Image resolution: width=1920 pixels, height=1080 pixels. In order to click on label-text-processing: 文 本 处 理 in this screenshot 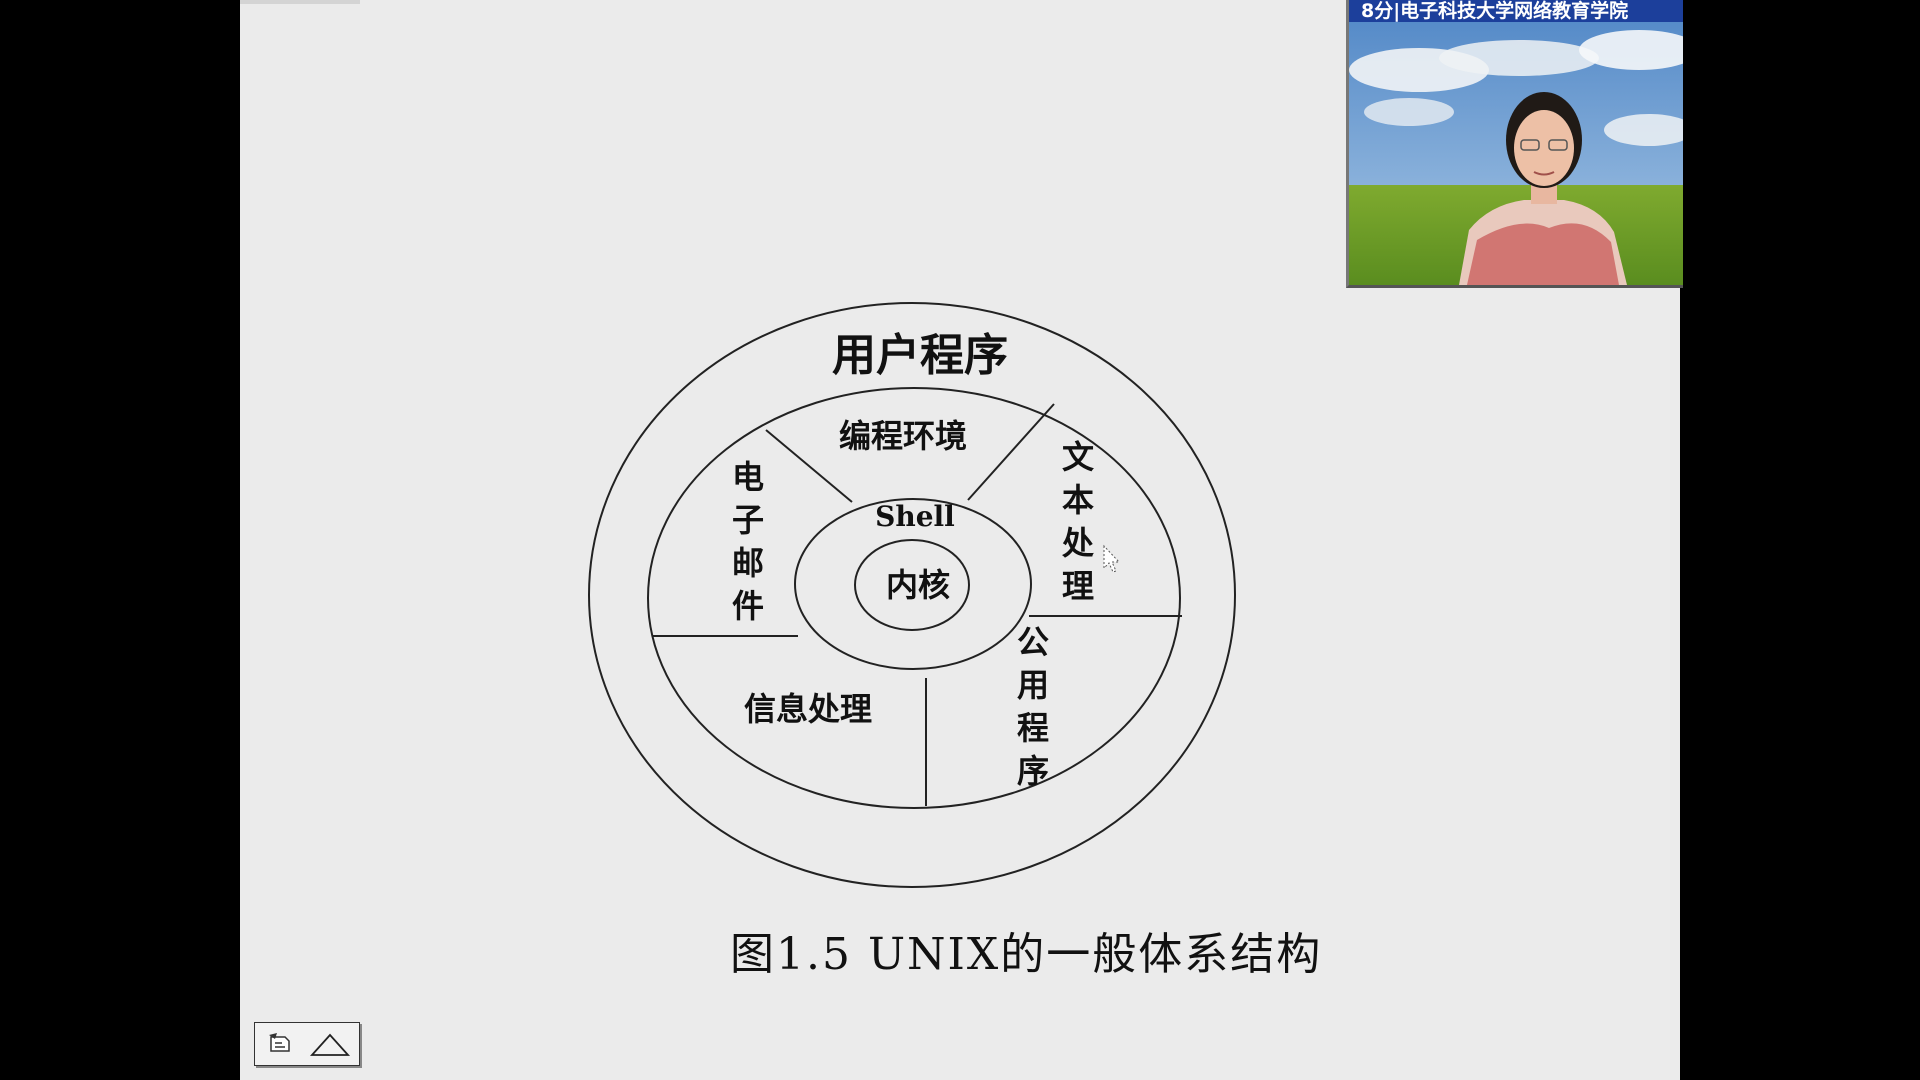, I will do `click(1077, 521)`.